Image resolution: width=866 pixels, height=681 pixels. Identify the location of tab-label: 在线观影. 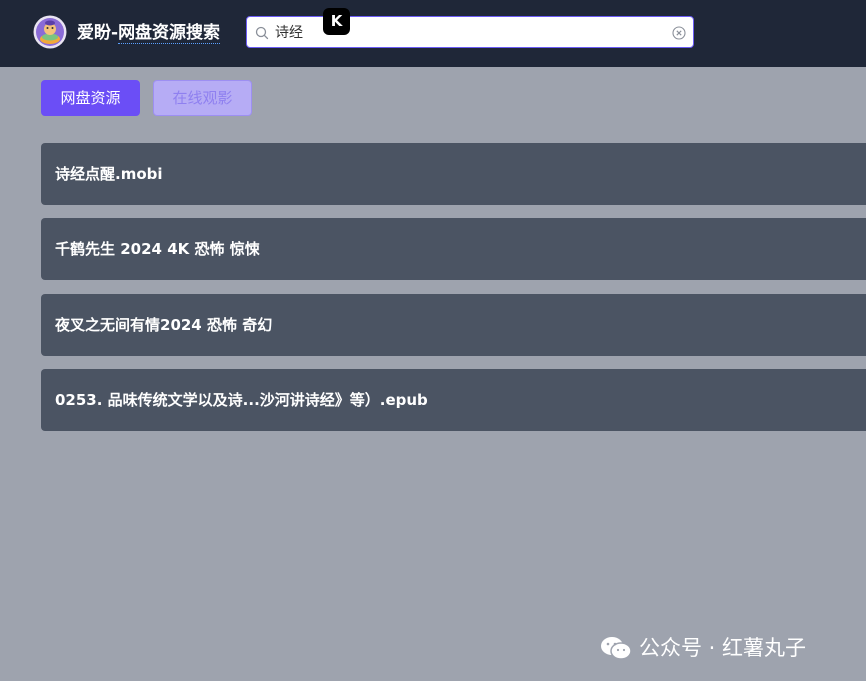
(202, 98).